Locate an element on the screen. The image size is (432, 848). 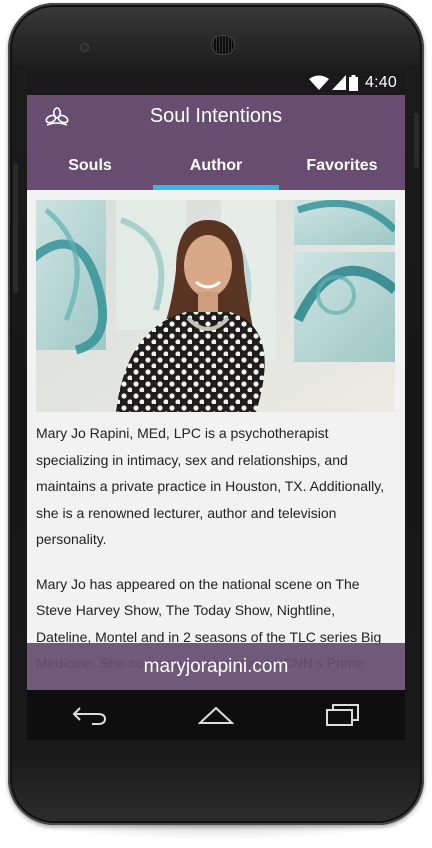
status-time: 4:40 is located at coordinates (381, 82).